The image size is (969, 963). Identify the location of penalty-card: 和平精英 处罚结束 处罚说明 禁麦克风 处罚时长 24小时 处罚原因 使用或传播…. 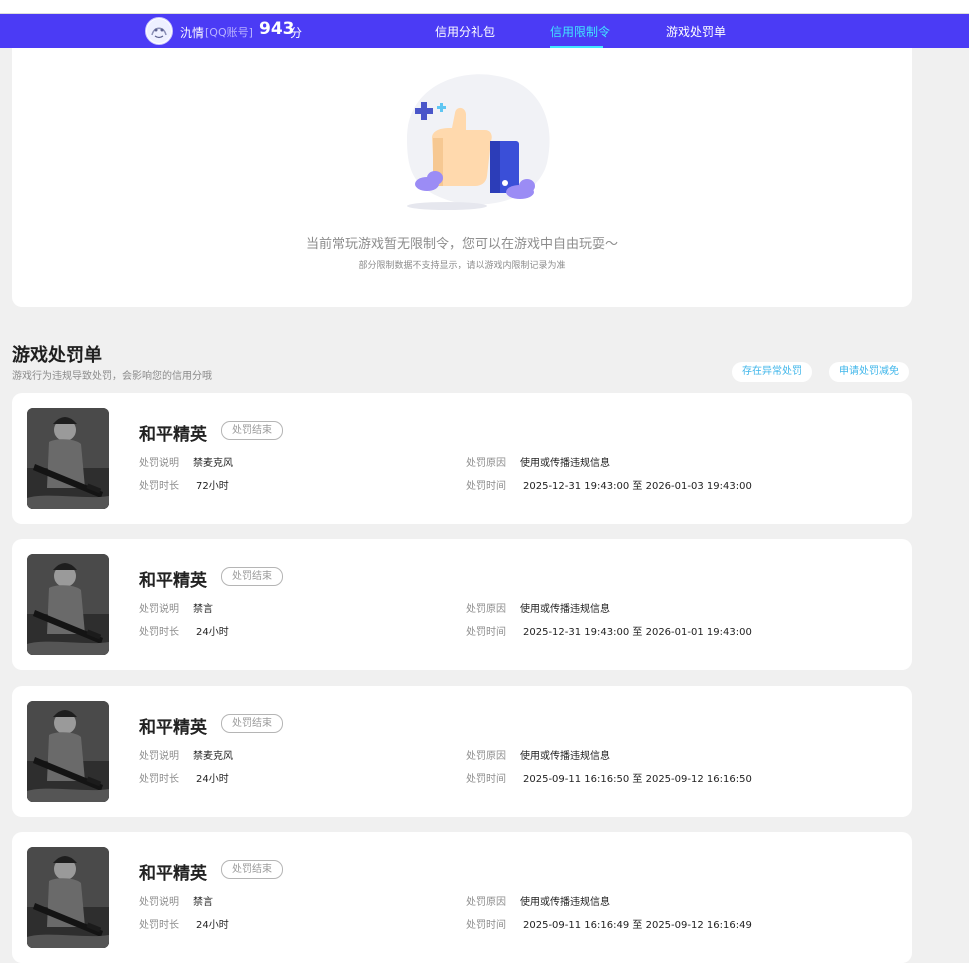
(462, 751).